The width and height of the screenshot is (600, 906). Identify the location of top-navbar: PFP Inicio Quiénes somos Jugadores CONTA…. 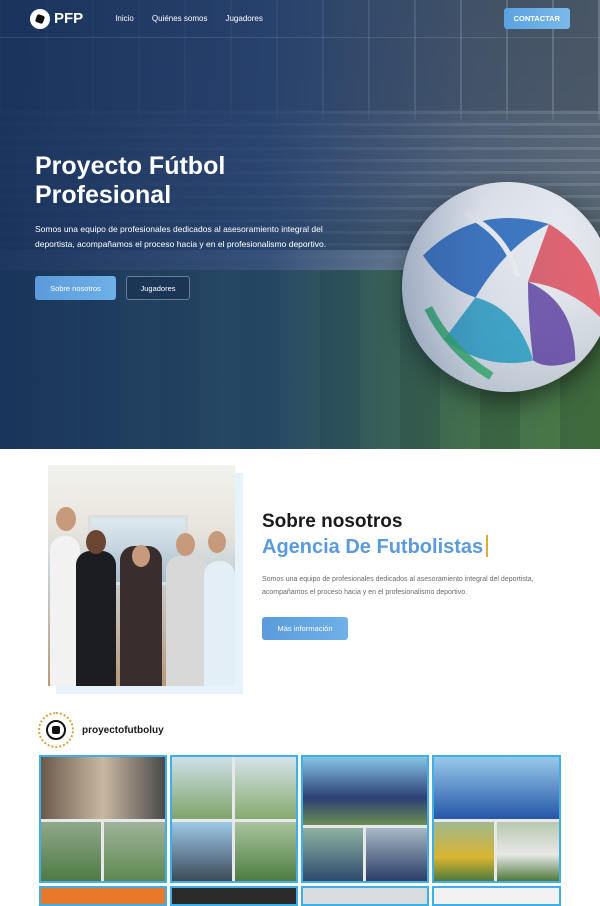
(300, 19).